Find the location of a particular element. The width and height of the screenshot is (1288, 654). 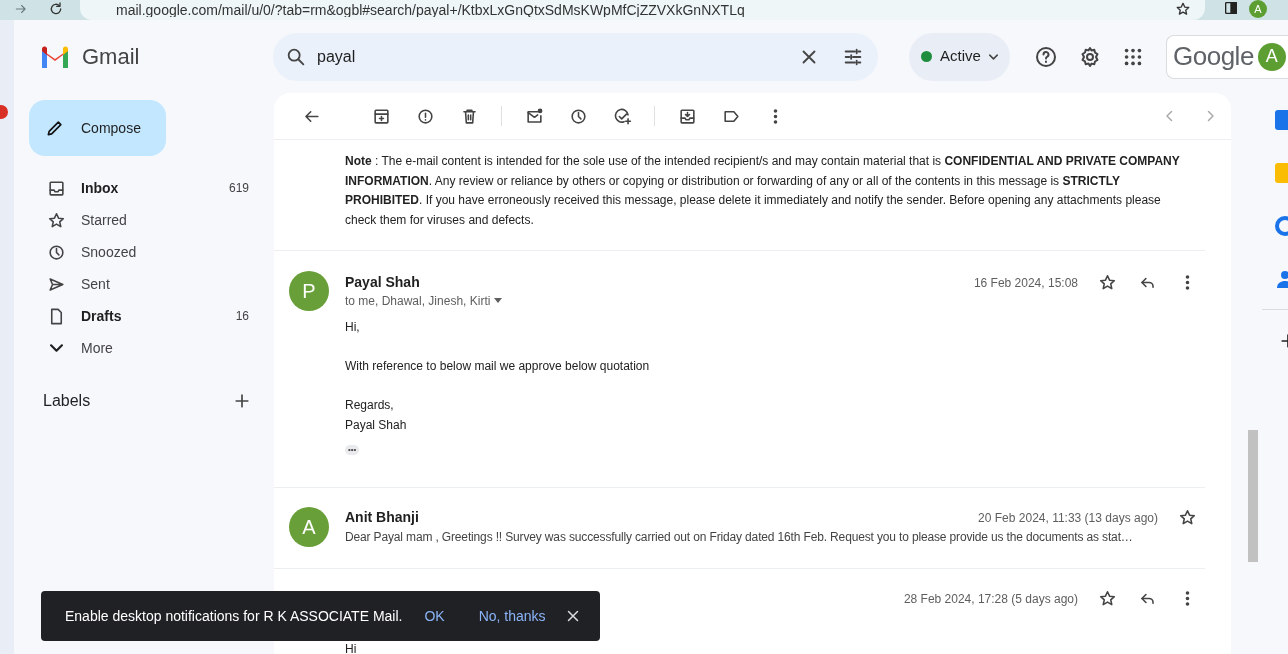

account-chip: Google A is located at coordinates (1227, 56).